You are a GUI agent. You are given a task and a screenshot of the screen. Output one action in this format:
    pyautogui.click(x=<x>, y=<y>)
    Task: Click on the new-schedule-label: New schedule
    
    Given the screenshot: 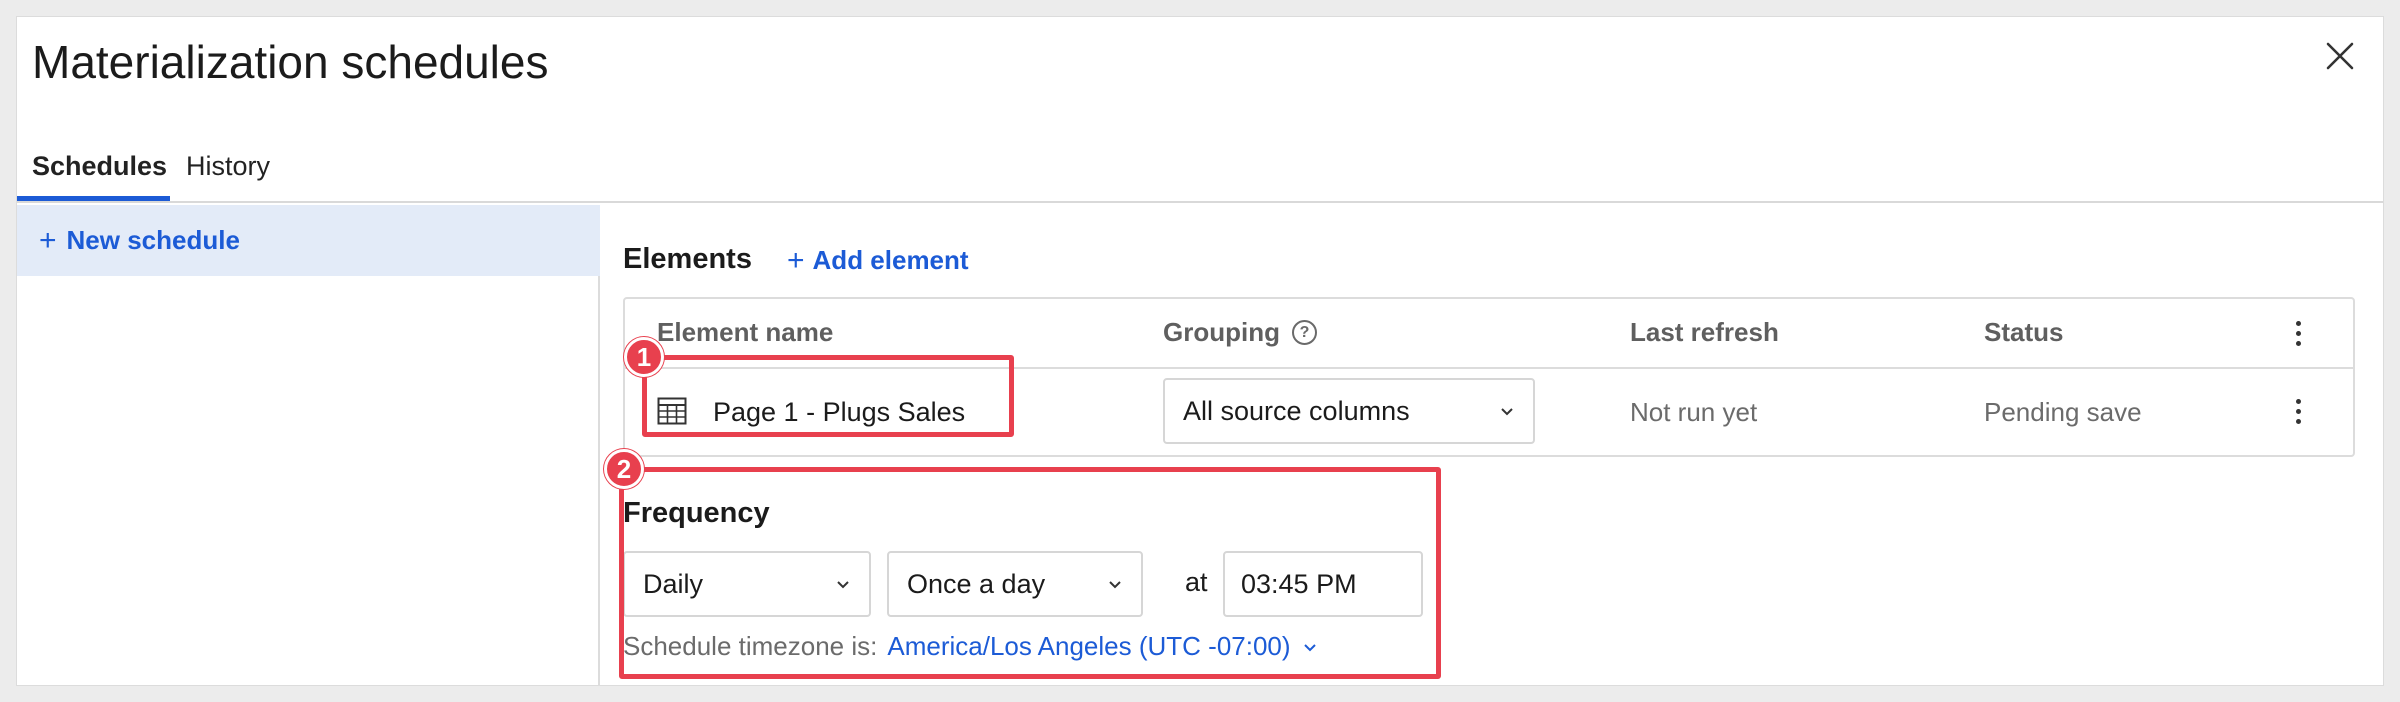 What is the action you would take?
    pyautogui.click(x=153, y=240)
    